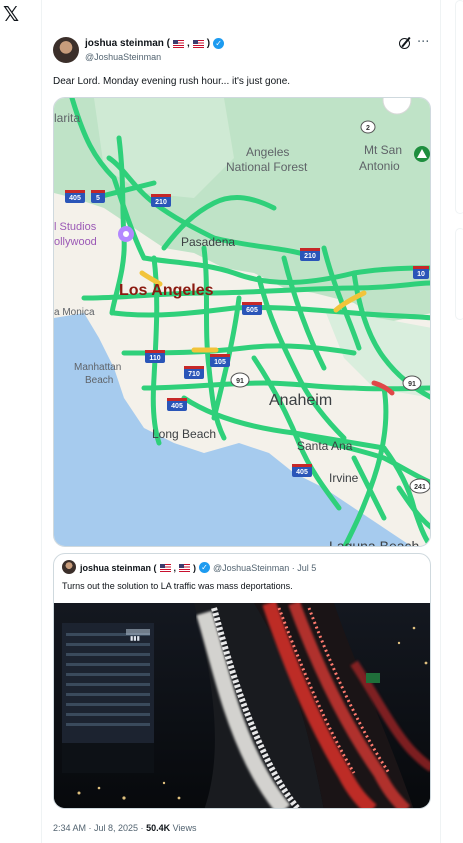  What do you see at coordinates (195, 567) in the screenshot?
I see `quoted-author-name-close: )` at bounding box center [195, 567].